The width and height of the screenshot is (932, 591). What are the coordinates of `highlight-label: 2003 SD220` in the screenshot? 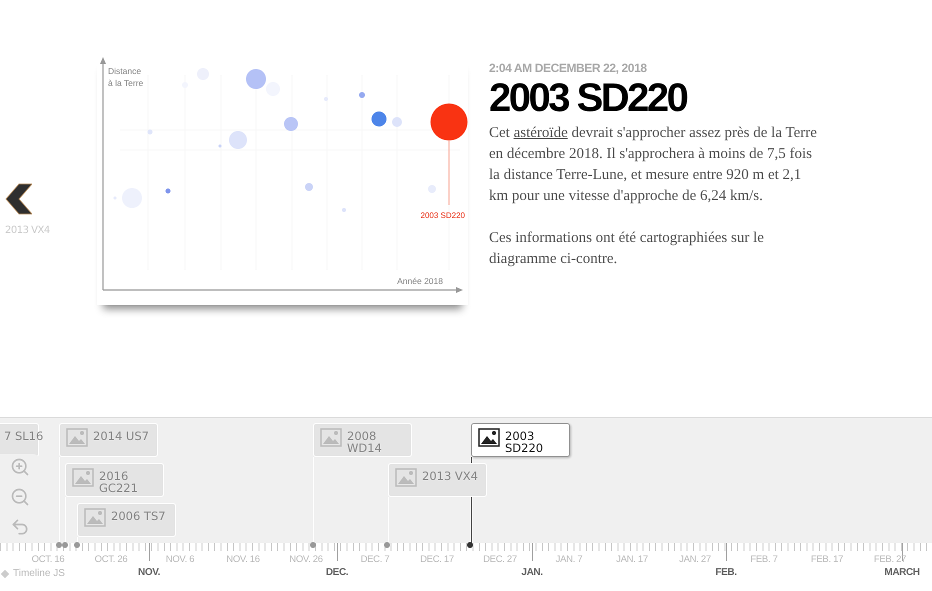 It's located at (442, 215).